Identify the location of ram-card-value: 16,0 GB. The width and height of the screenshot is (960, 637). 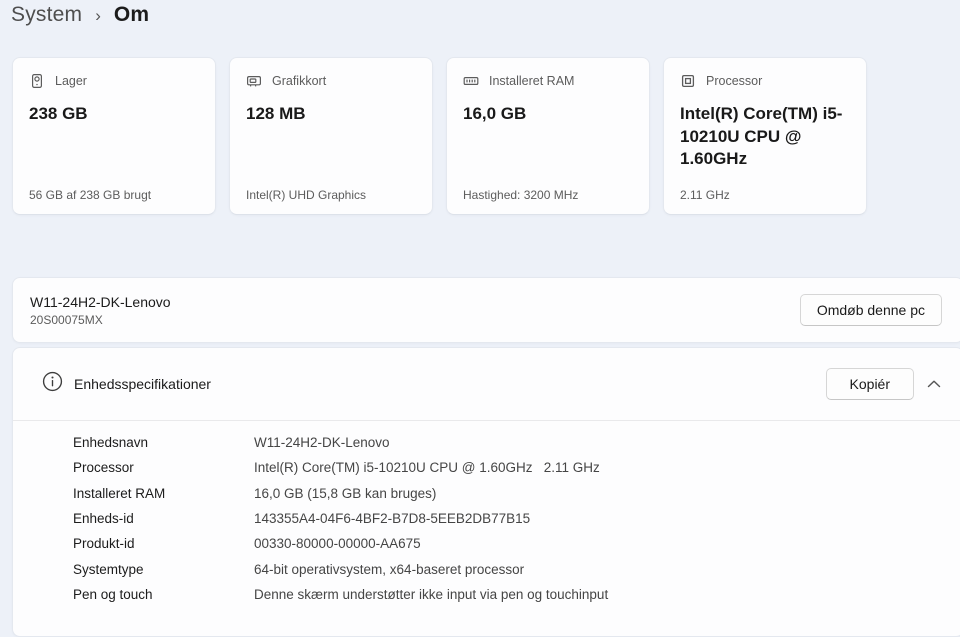
(495, 113).